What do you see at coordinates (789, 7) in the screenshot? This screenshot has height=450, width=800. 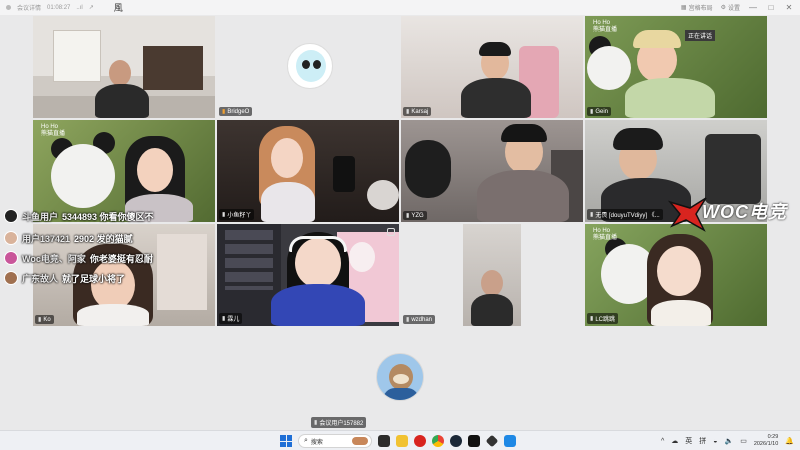 I see `close-button: ✕` at bounding box center [789, 7].